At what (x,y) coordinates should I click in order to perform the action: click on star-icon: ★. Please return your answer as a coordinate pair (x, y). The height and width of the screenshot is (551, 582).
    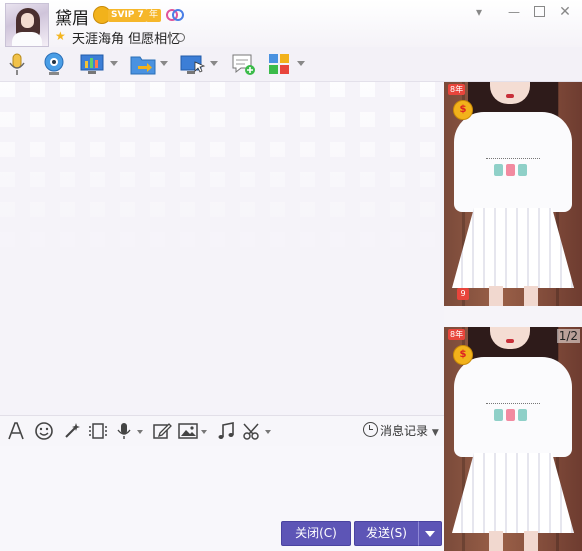
    Looking at the image, I should click on (60, 36).